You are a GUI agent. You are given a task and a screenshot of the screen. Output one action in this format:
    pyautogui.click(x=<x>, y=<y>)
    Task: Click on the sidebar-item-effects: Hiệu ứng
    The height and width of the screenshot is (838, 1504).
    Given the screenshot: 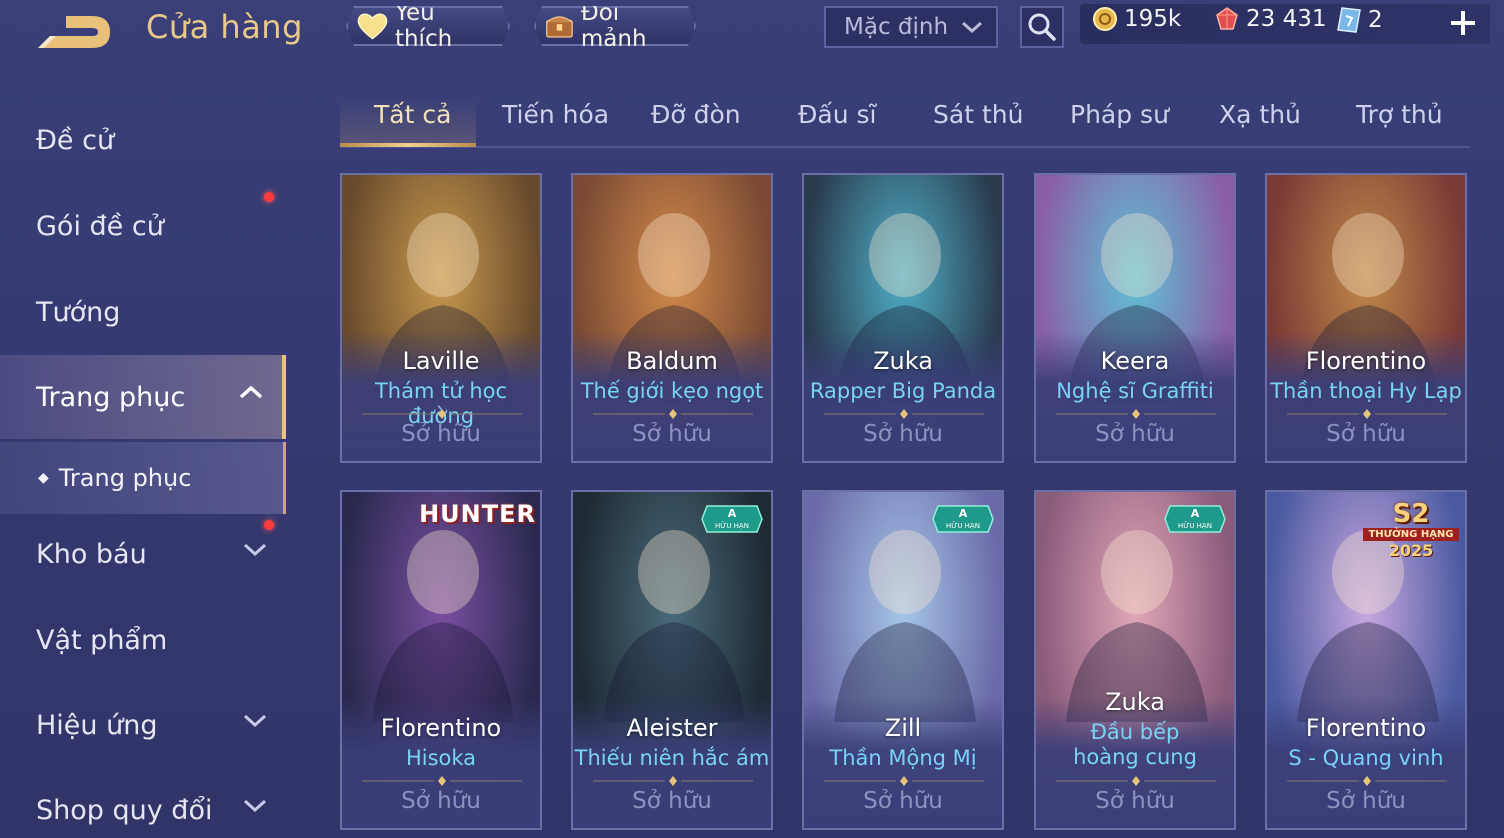 What is the action you would take?
    pyautogui.click(x=143, y=725)
    